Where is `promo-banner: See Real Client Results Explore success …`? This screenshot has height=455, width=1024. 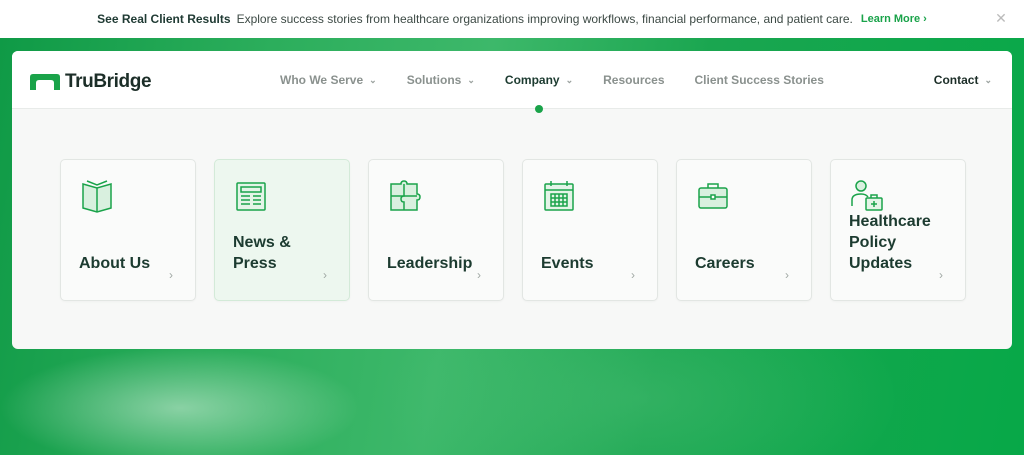 promo-banner: See Real Client Results Explore success … is located at coordinates (512, 19).